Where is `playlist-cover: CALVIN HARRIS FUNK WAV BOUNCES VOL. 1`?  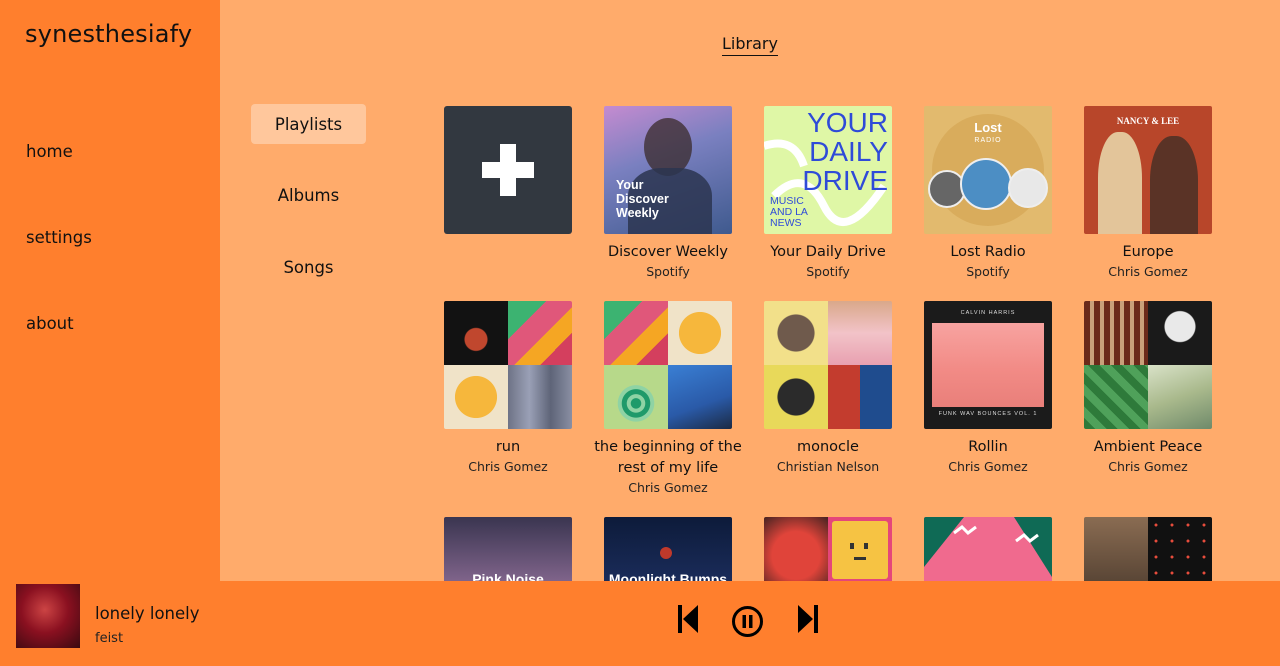 playlist-cover: CALVIN HARRIS FUNK WAV BOUNCES VOL. 1 is located at coordinates (988, 365).